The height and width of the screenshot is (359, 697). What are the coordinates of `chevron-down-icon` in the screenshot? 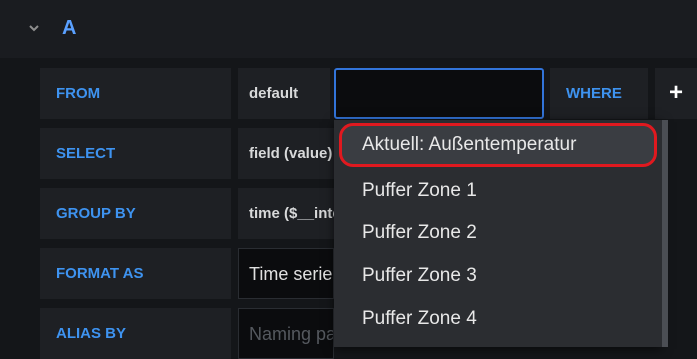 It's located at (34, 28).